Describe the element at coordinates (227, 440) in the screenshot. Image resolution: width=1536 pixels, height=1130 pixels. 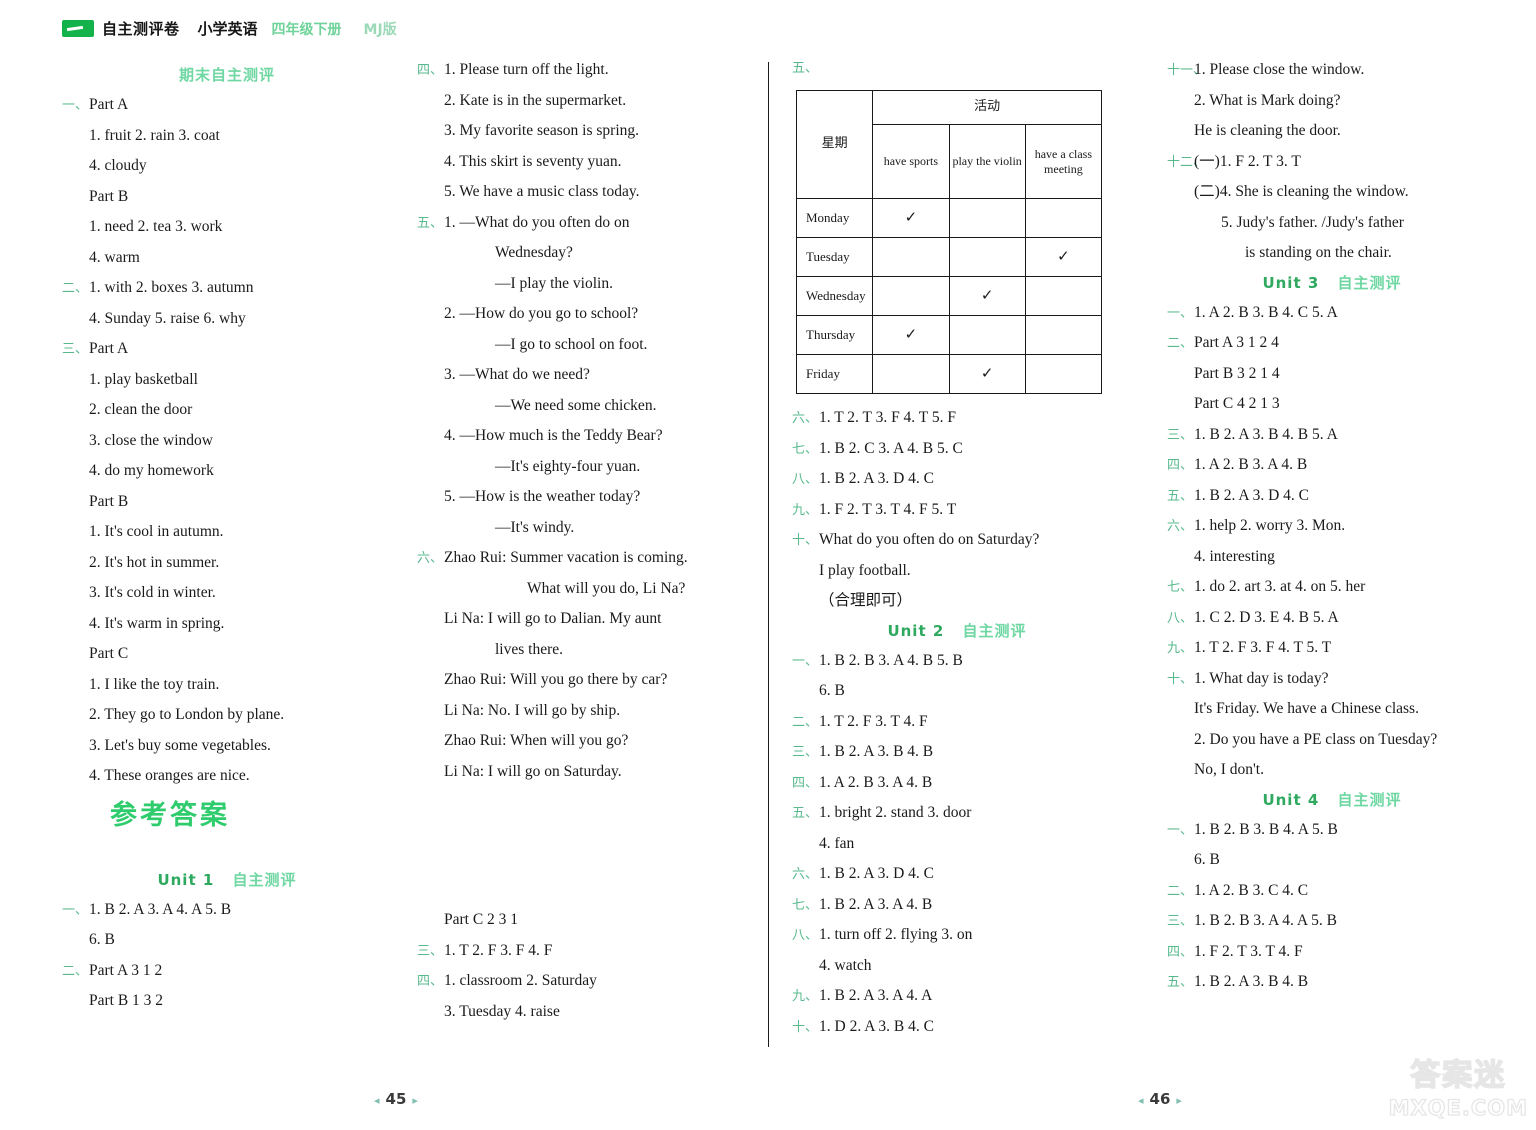
I see `answer-line: 3. close the window` at that location.